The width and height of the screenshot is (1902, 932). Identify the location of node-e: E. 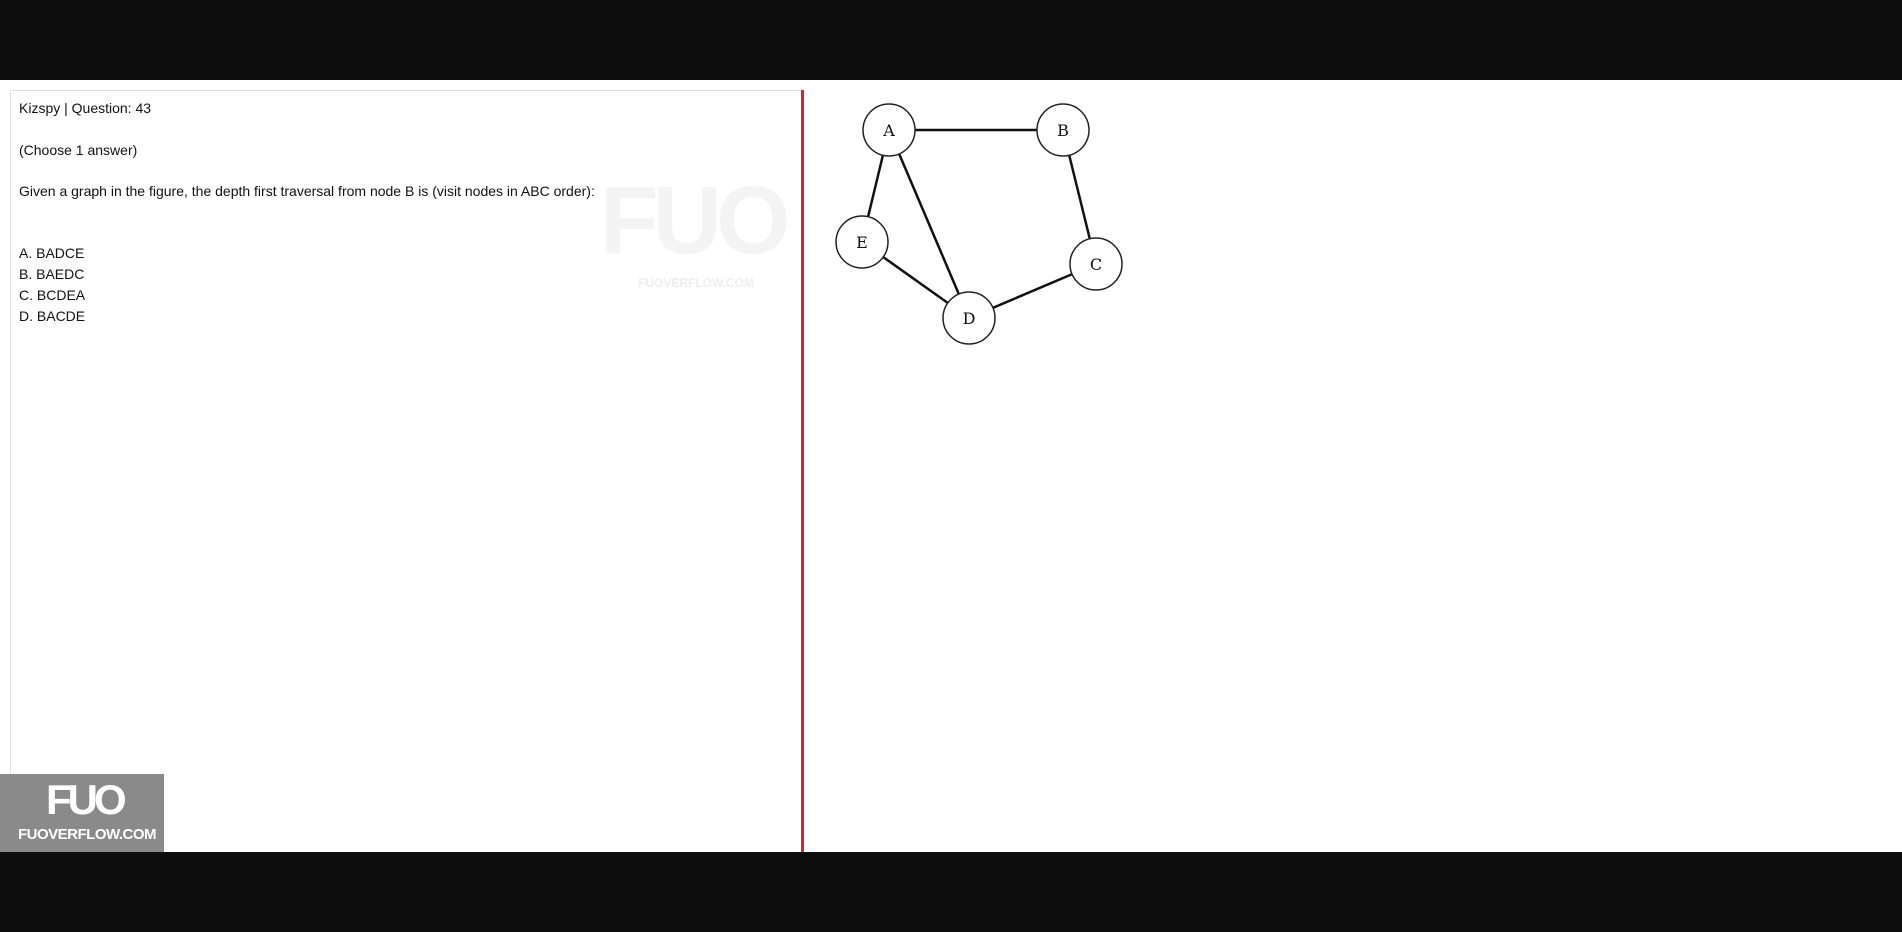
(862, 242).